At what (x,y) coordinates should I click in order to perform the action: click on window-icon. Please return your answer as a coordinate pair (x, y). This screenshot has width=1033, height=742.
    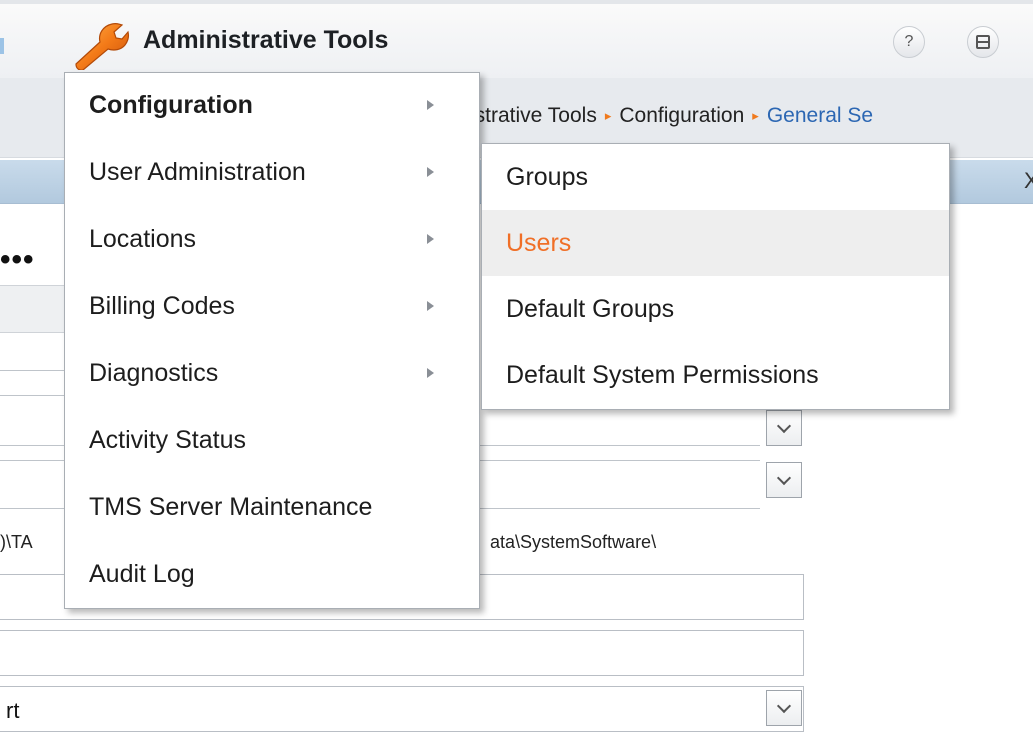
    Looking at the image, I should click on (983, 42).